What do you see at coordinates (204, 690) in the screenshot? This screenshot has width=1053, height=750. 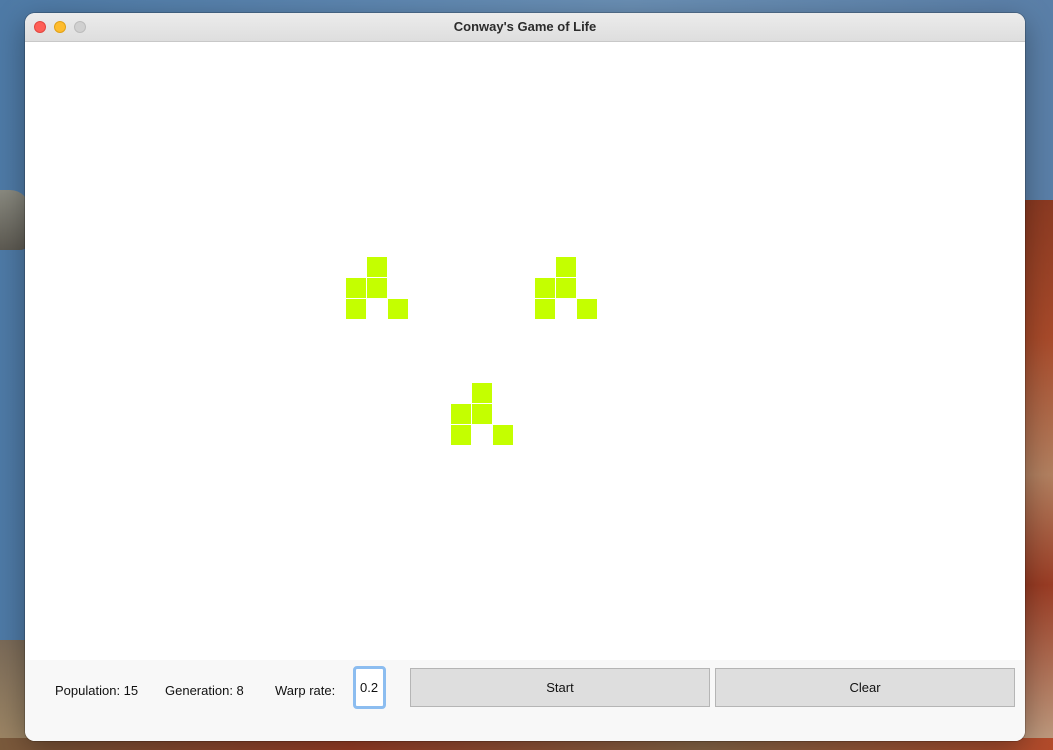 I see `generation-label: Generation: 8` at bounding box center [204, 690].